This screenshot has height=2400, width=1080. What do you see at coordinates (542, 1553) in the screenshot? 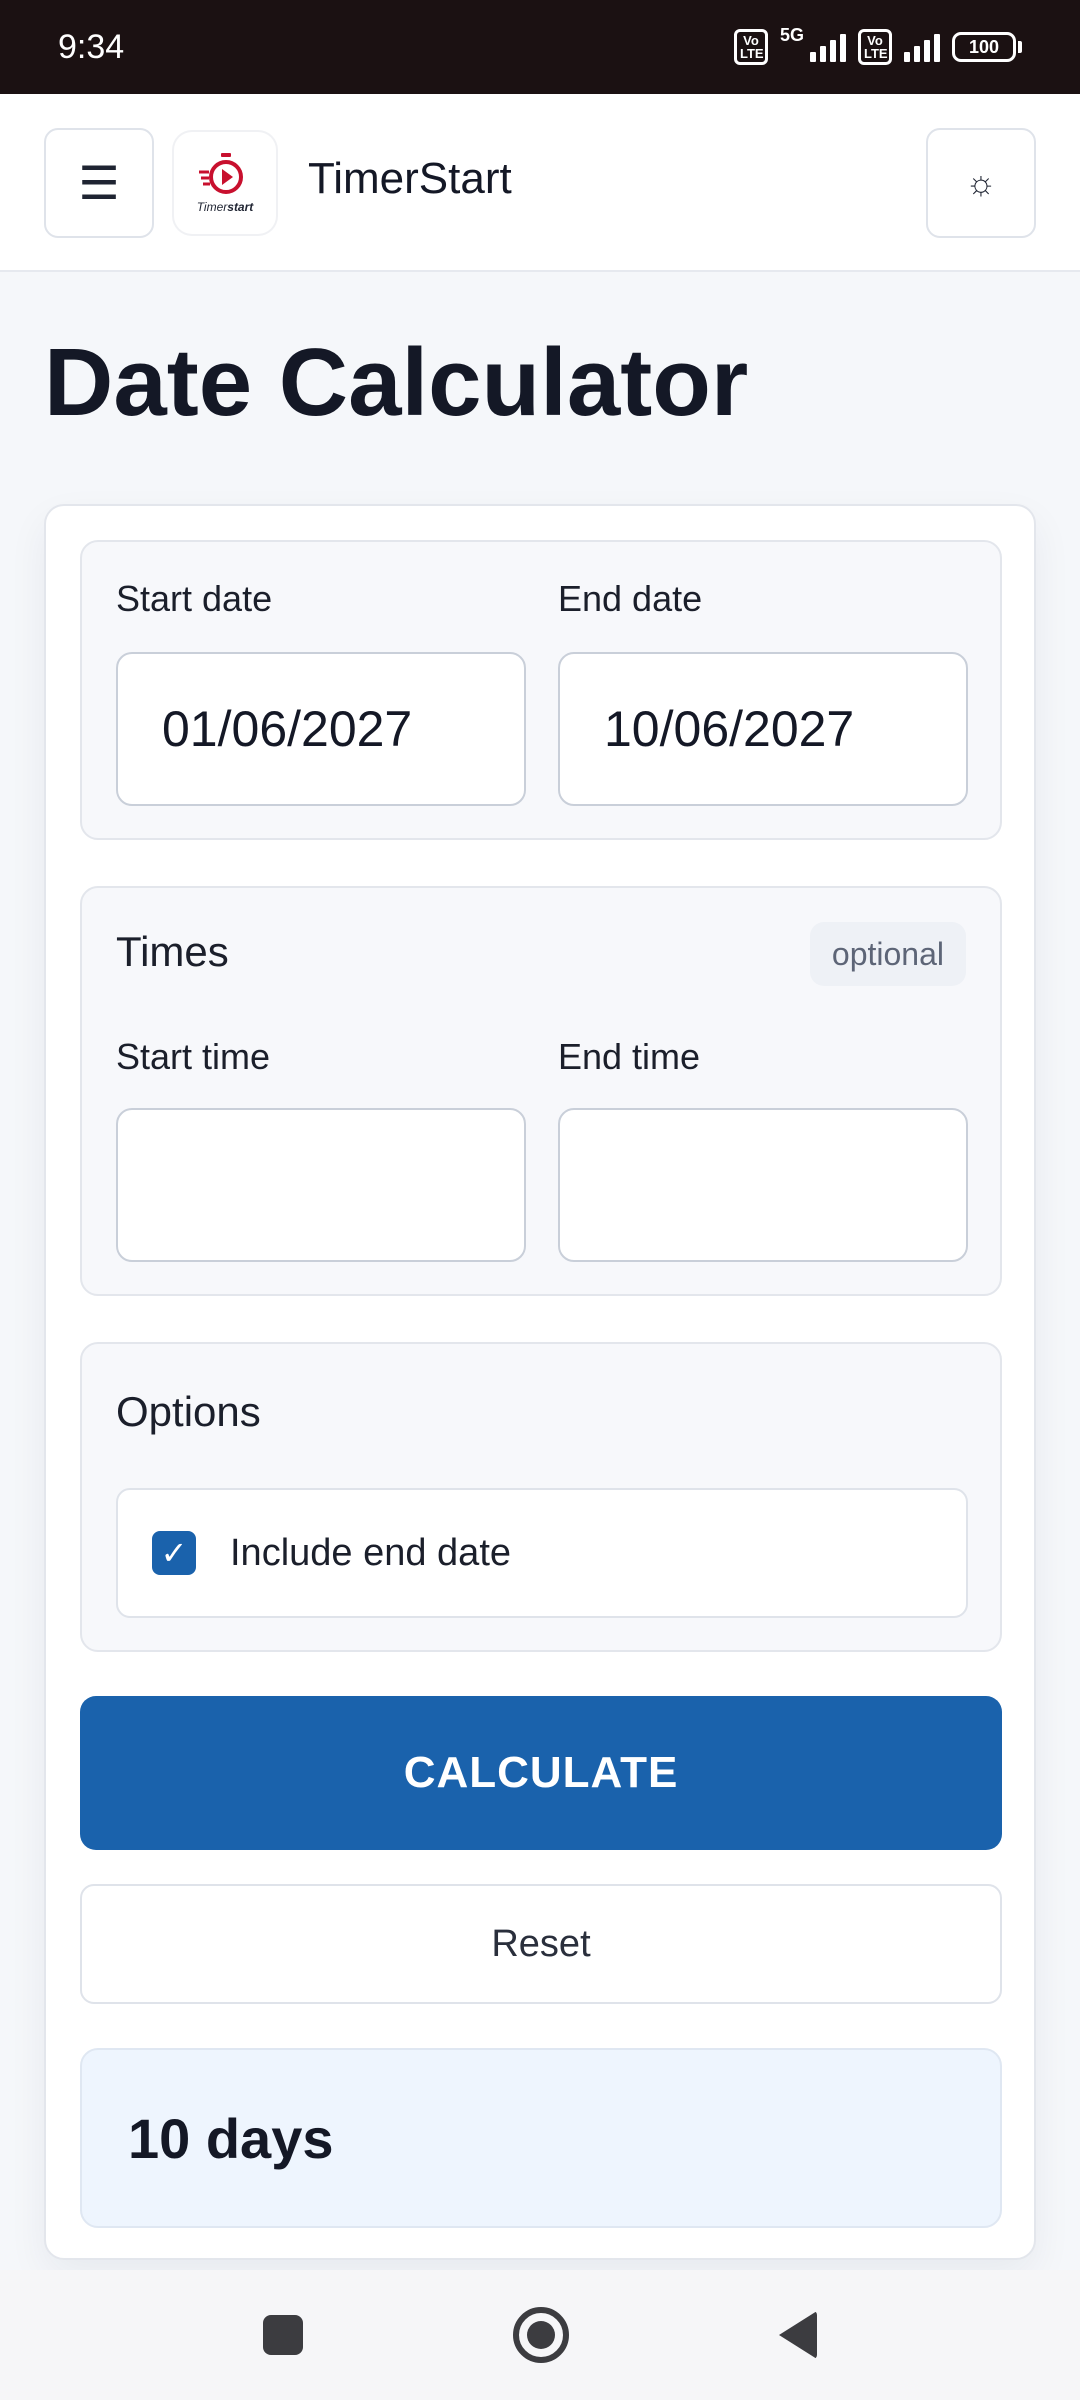
I see `include-end-date-option: ✓ Include end date` at bounding box center [542, 1553].